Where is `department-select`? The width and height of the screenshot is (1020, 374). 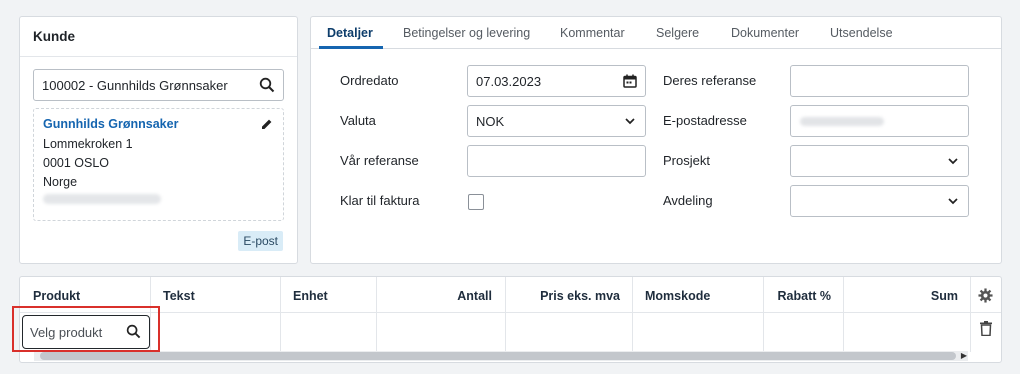 department-select is located at coordinates (879, 201).